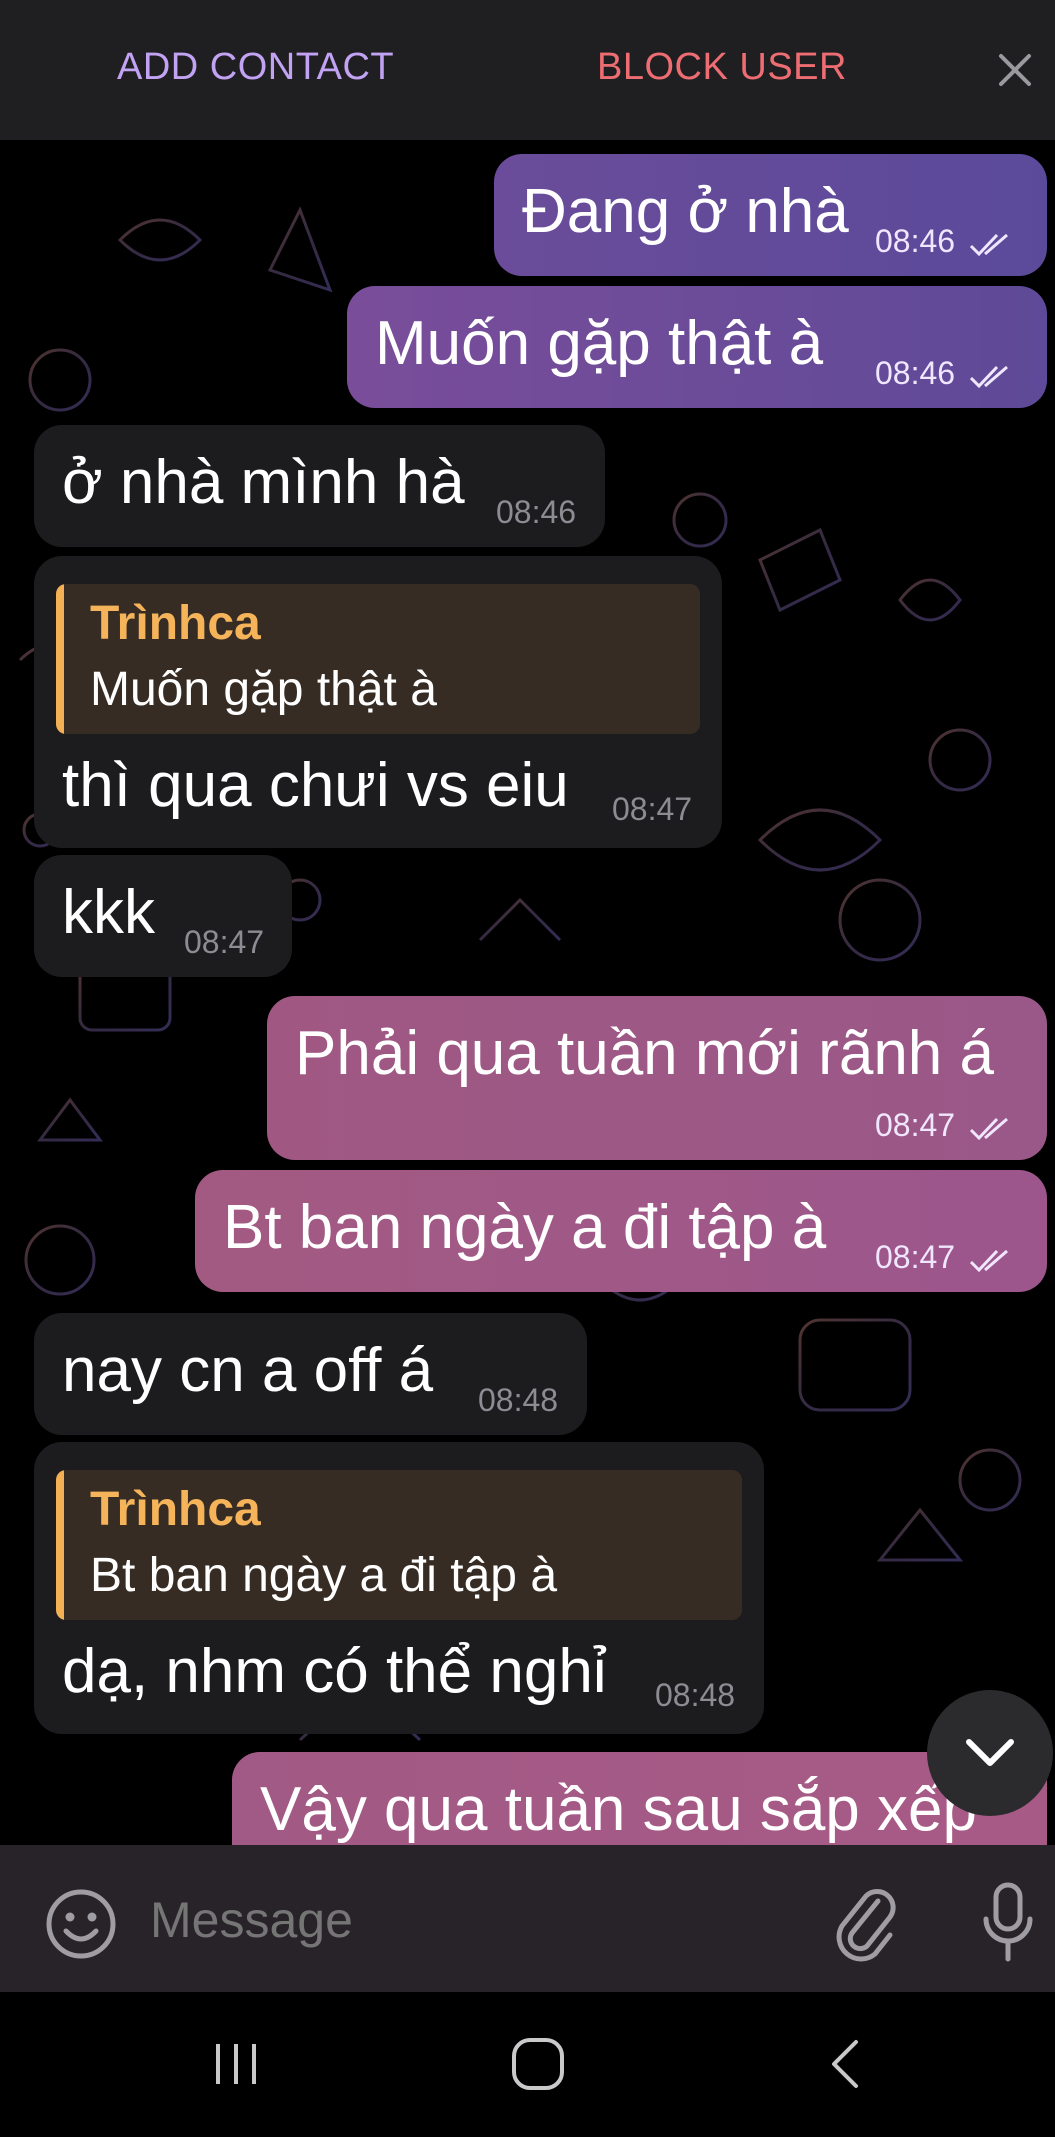 Image resolution: width=1055 pixels, height=2137 pixels. I want to click on message-text: Đang ở nhà, so click(685, 211).